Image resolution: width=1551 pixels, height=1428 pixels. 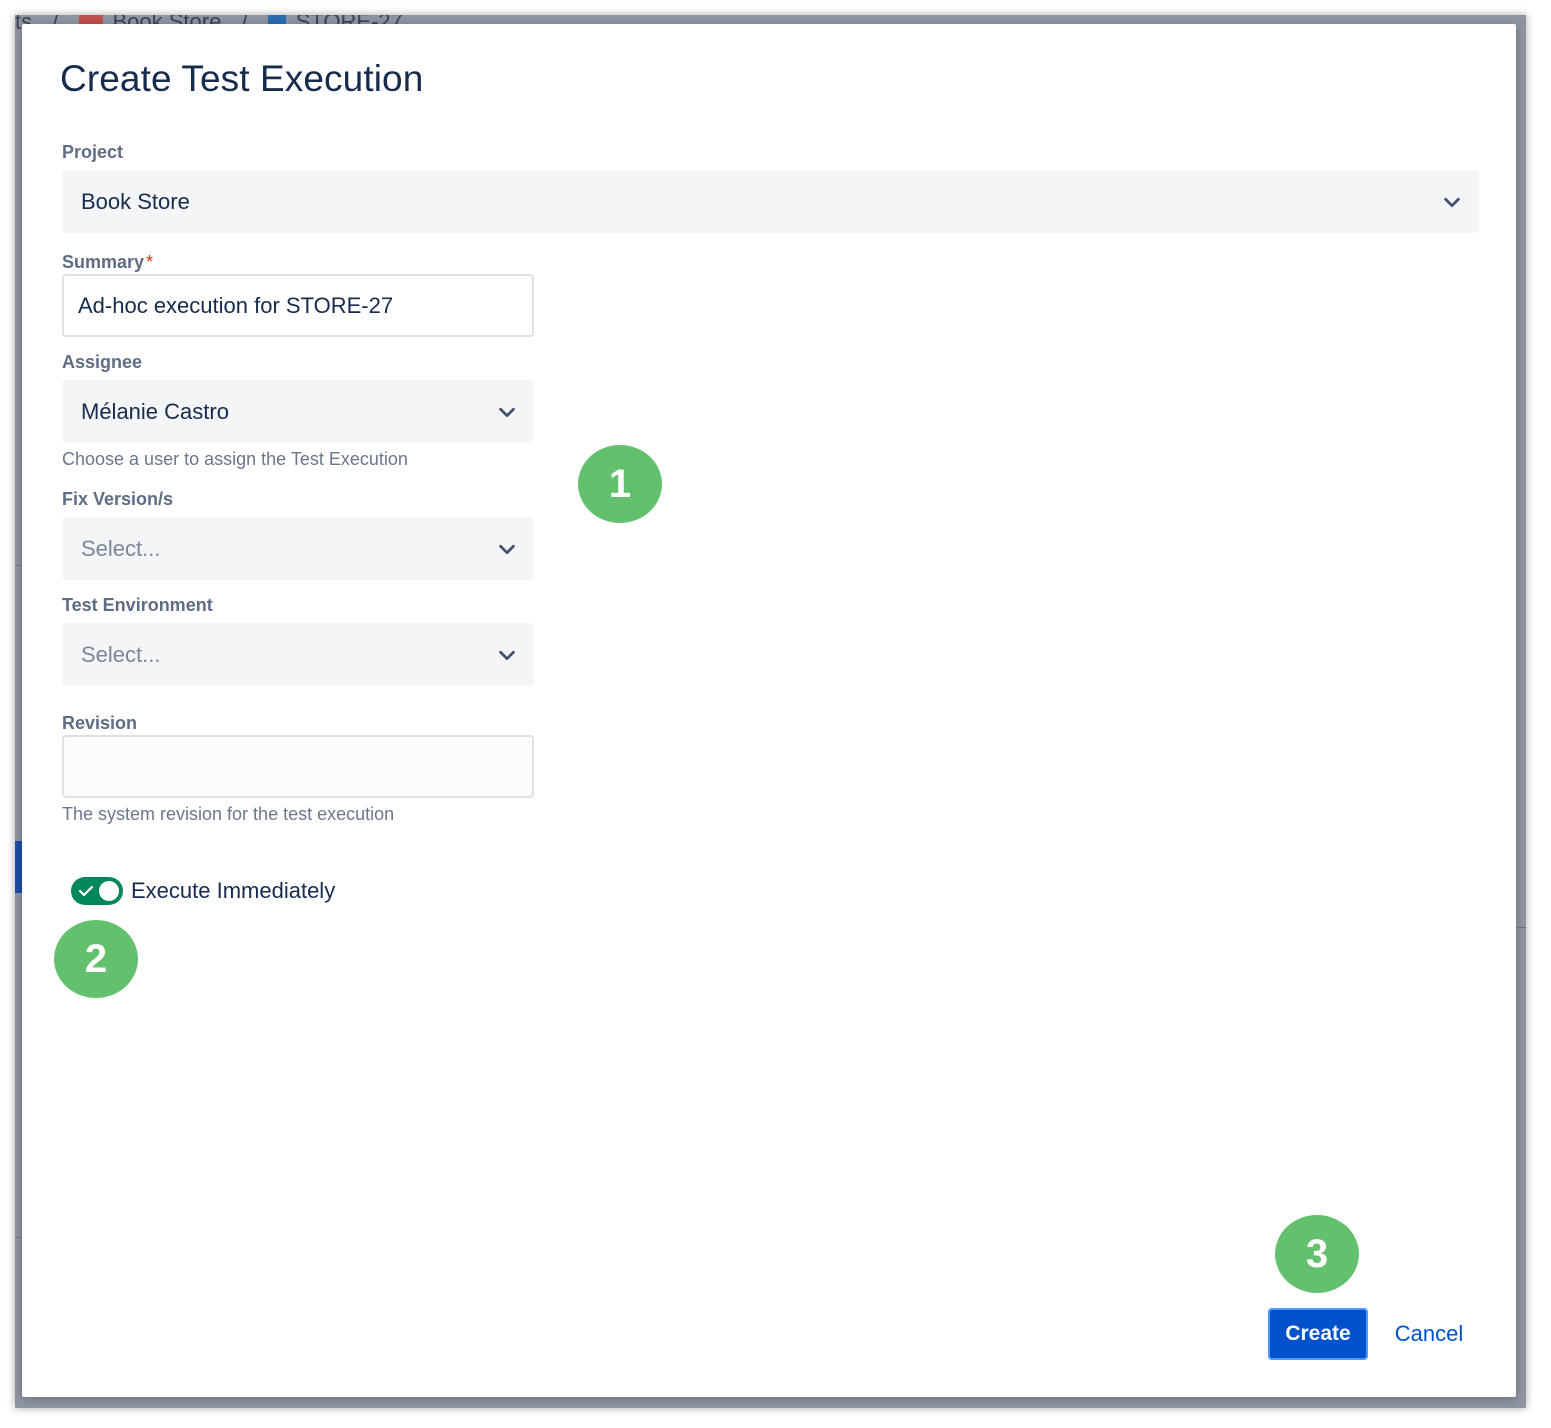 I want to click on project-select: Book Store, so click(x=770, y=201).